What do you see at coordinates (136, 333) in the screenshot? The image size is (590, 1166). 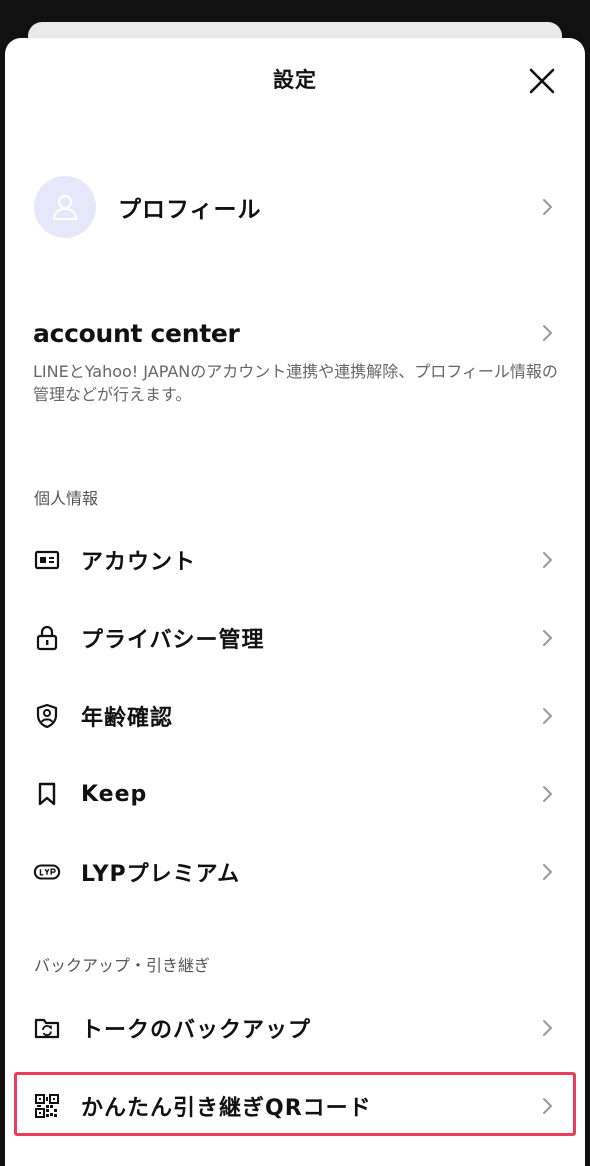 I see `account-center-logo: account center` at bounding box center [136, 333].